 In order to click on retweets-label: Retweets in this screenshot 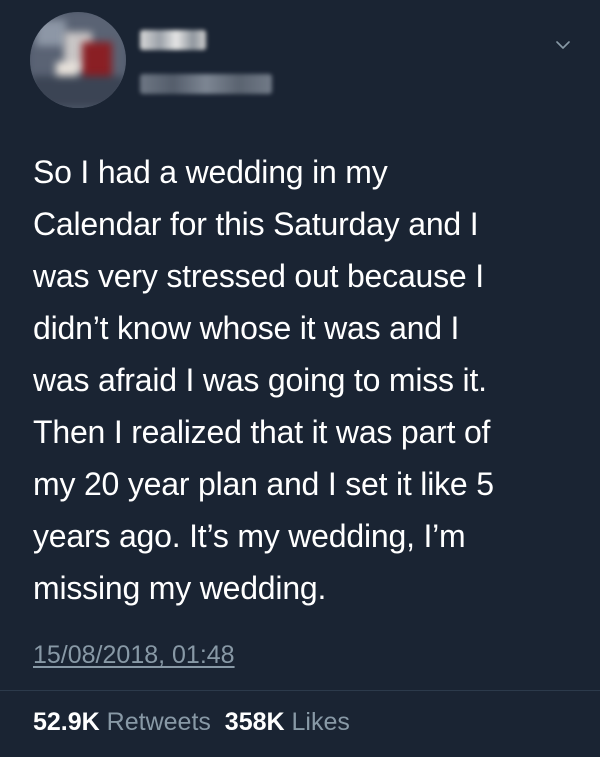, I will do `click(158, 722)`.